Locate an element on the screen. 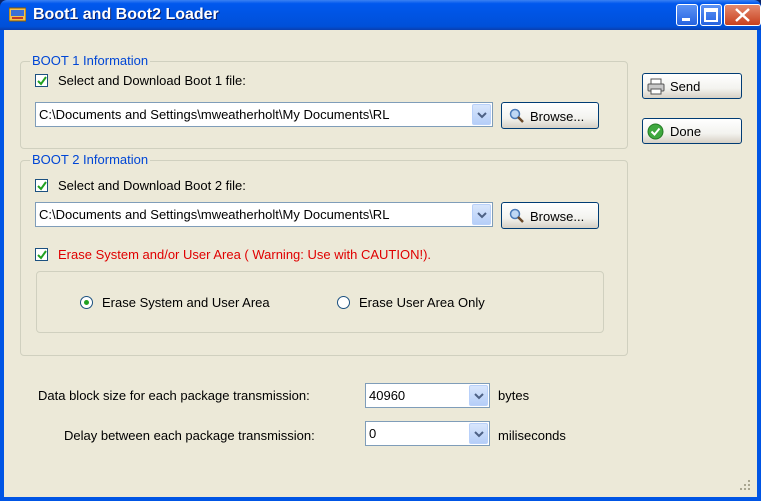  boot2-dropdown-button is located at coordinates (481, 214).